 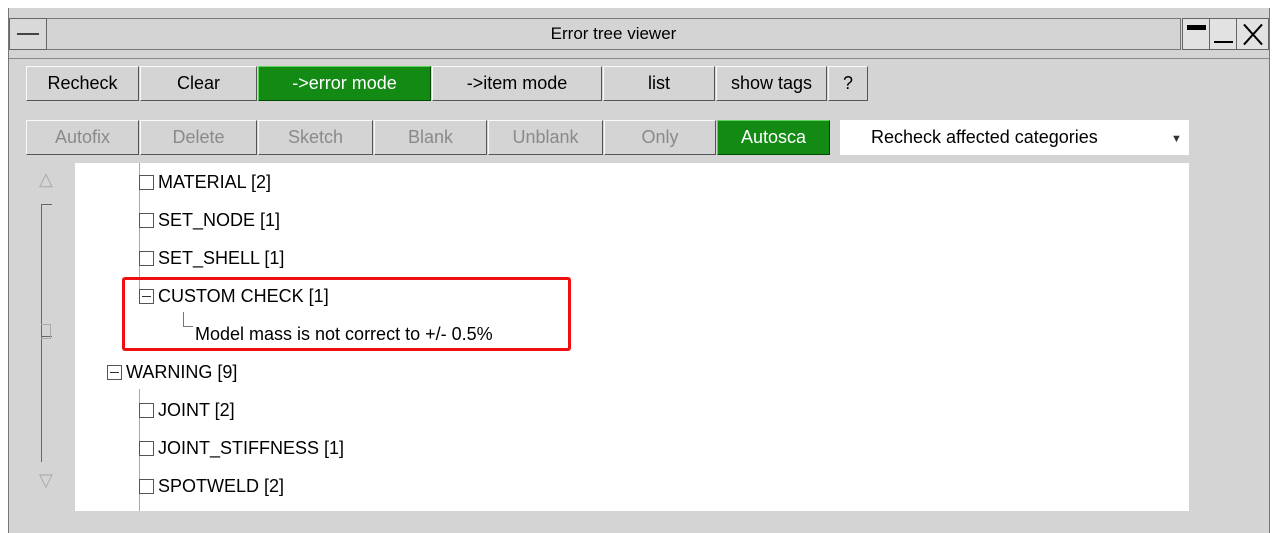 What do you see at coordinates (984, 137) in the screenshot?
I see `recheck-option-label: Recheck affected categories` at bounding box center [984, 137].